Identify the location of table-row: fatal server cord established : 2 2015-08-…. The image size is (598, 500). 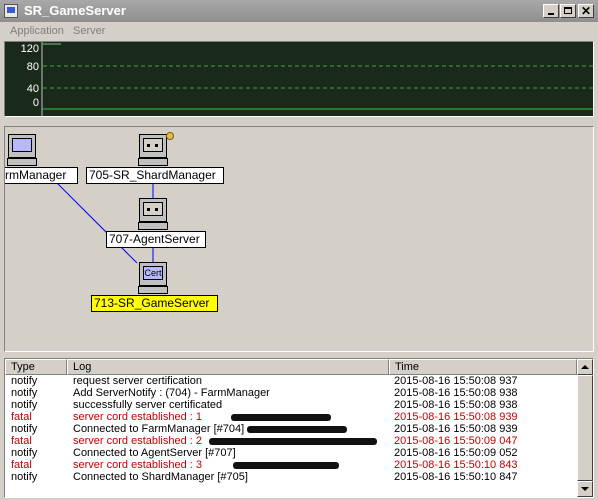
(291, 441).